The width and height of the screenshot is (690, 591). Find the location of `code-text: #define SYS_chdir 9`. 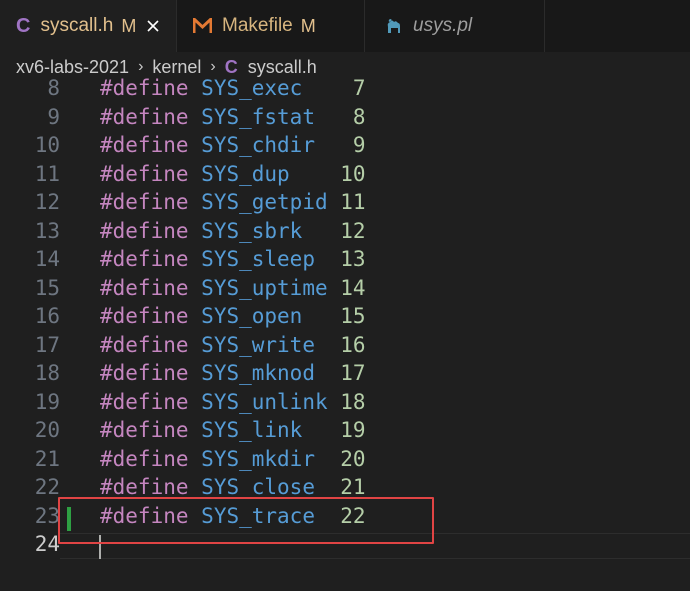

code-text: #define SYS_chdir 9 is located at coordinates (233, 145).